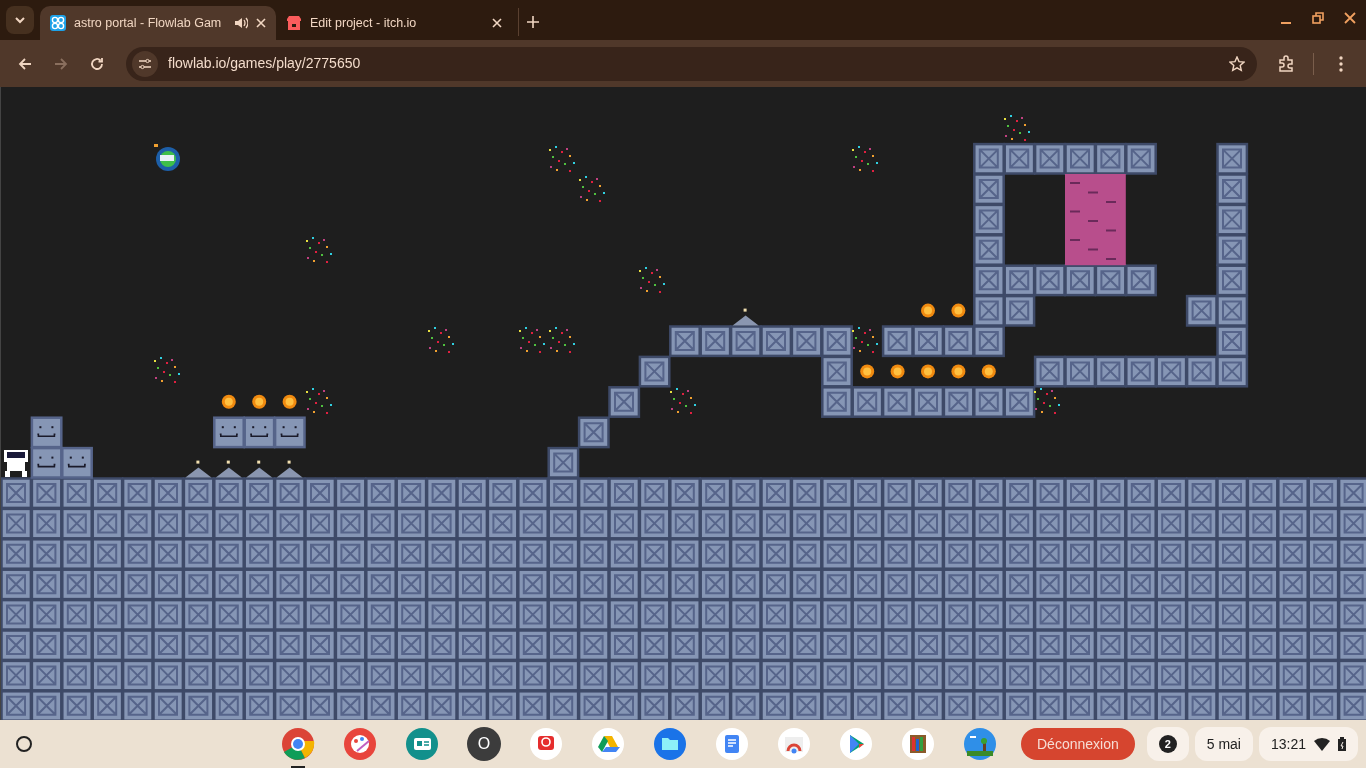 Image resolution: width=1366 pixels, height=768 pixels. What do you see at coordinates (1342, 744) in the screenshot?
I see `battery-icon` at bounding box center [1342, 744].